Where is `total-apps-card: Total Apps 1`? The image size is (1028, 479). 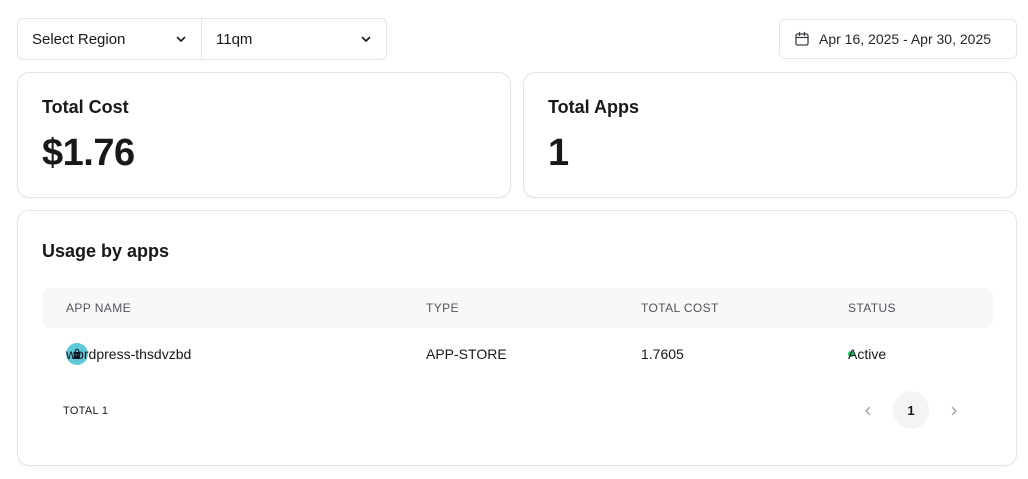
total-apps-card: Total Apps 1 is located at coordinates (770, 135).